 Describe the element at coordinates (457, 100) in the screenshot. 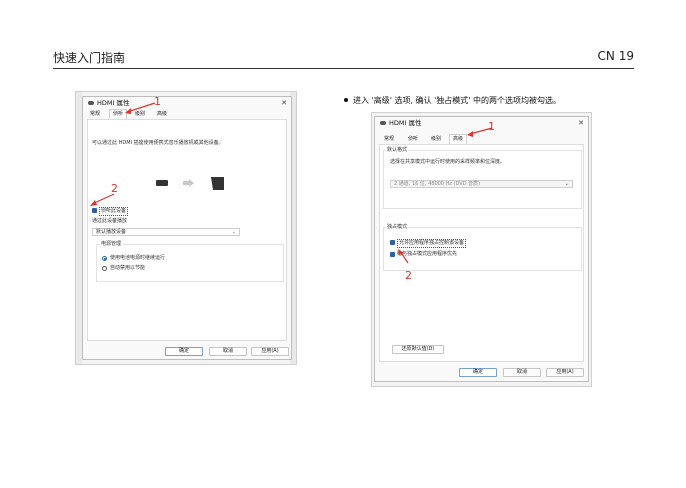

I see `bullet-text: 进入 '高级' 选项, 确认 '独占模式' 中的两个选项均被勾选。` at that location.